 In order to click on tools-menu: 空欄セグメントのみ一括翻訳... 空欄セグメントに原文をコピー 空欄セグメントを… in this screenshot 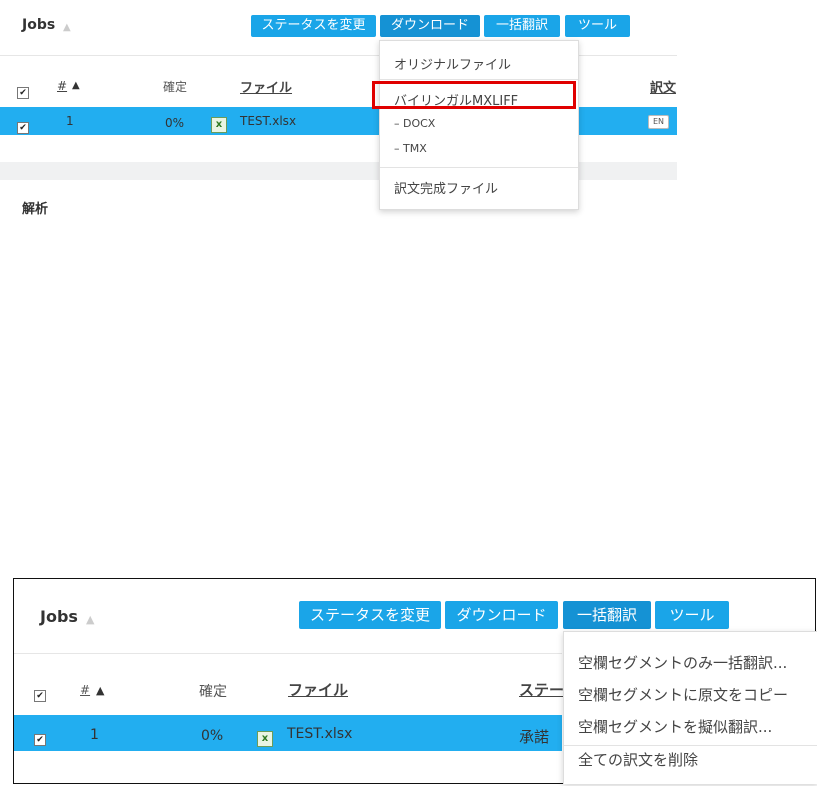, I will do `click(690, 707)`.